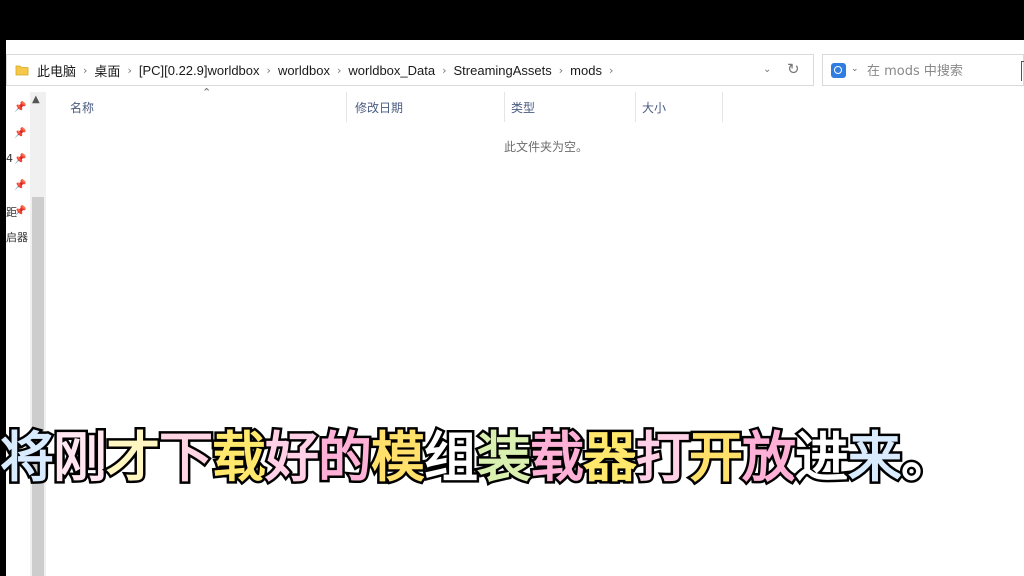  Describe the element at coordinates (133, 458) in the screenshot. I see `subtitle-character: 才` at that location.